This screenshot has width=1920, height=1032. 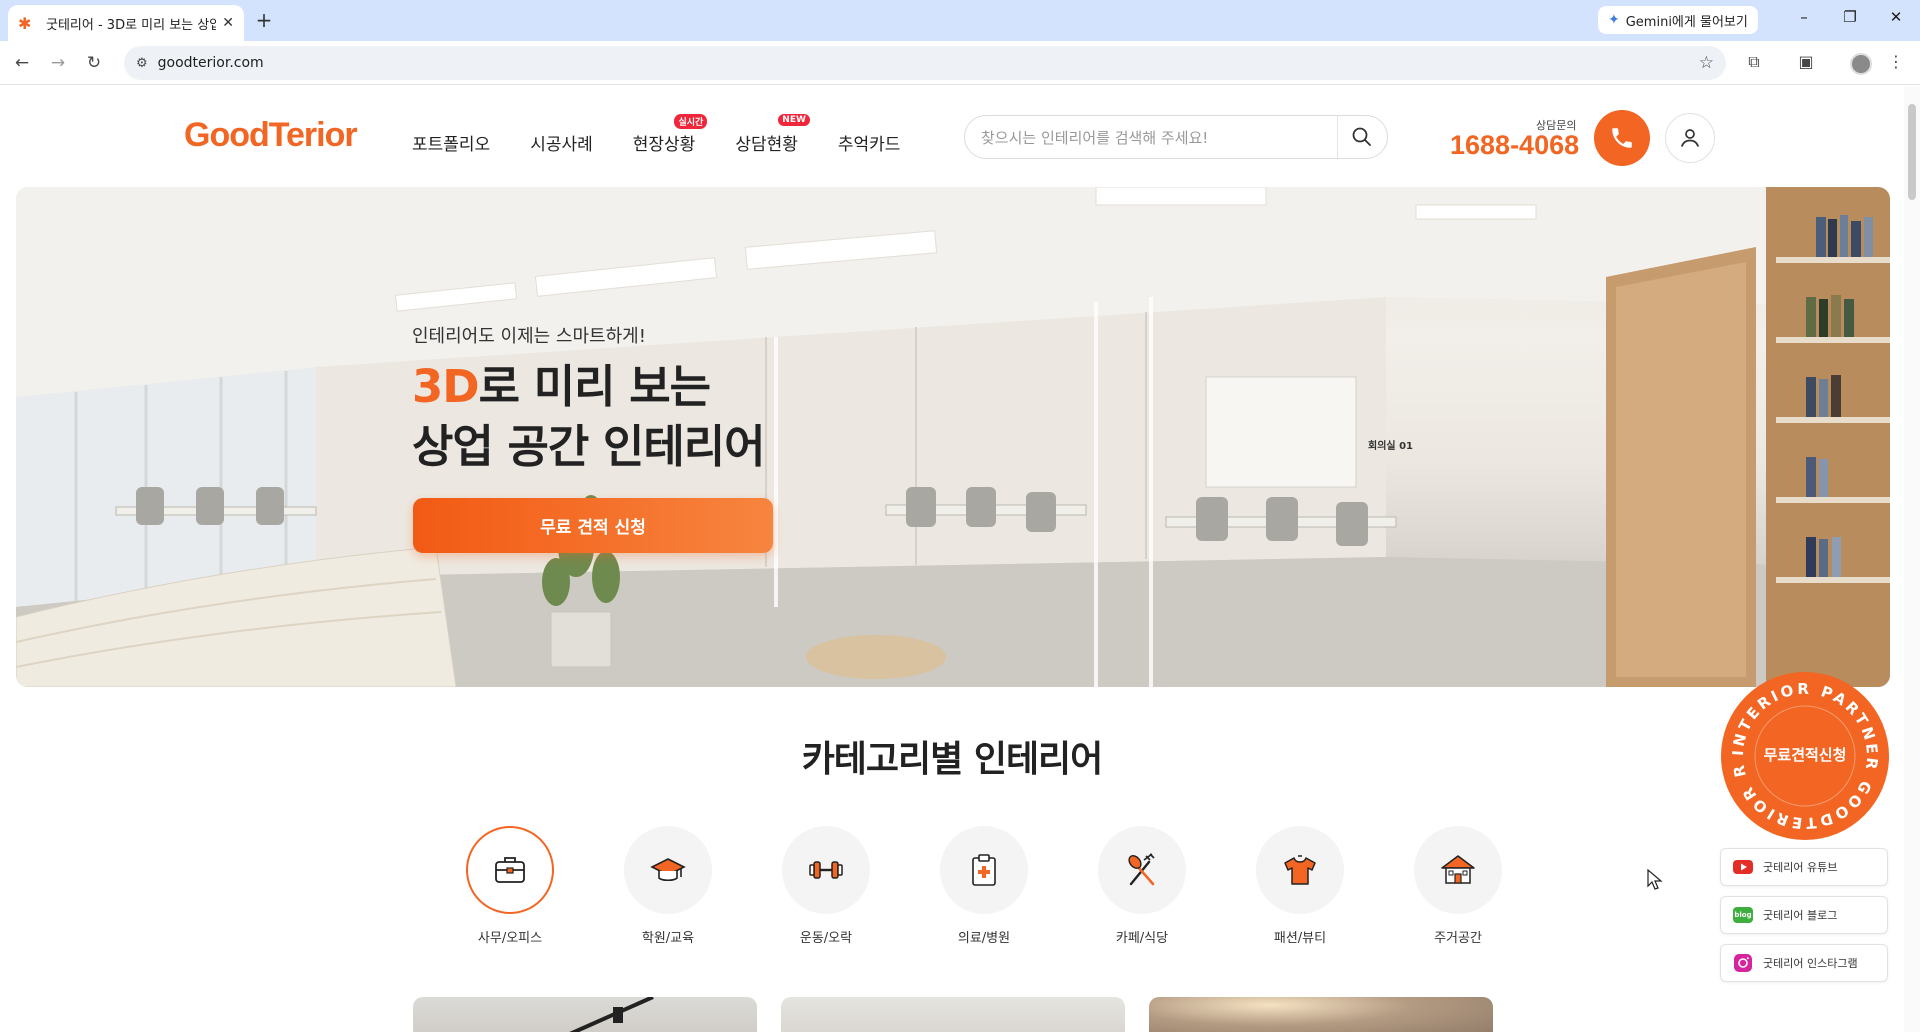 I want to click on main-nav: 포트폴리오 시공사례 현장상황 실시간 상담현황 NEW 추억카드, so click(x=676, y=134).